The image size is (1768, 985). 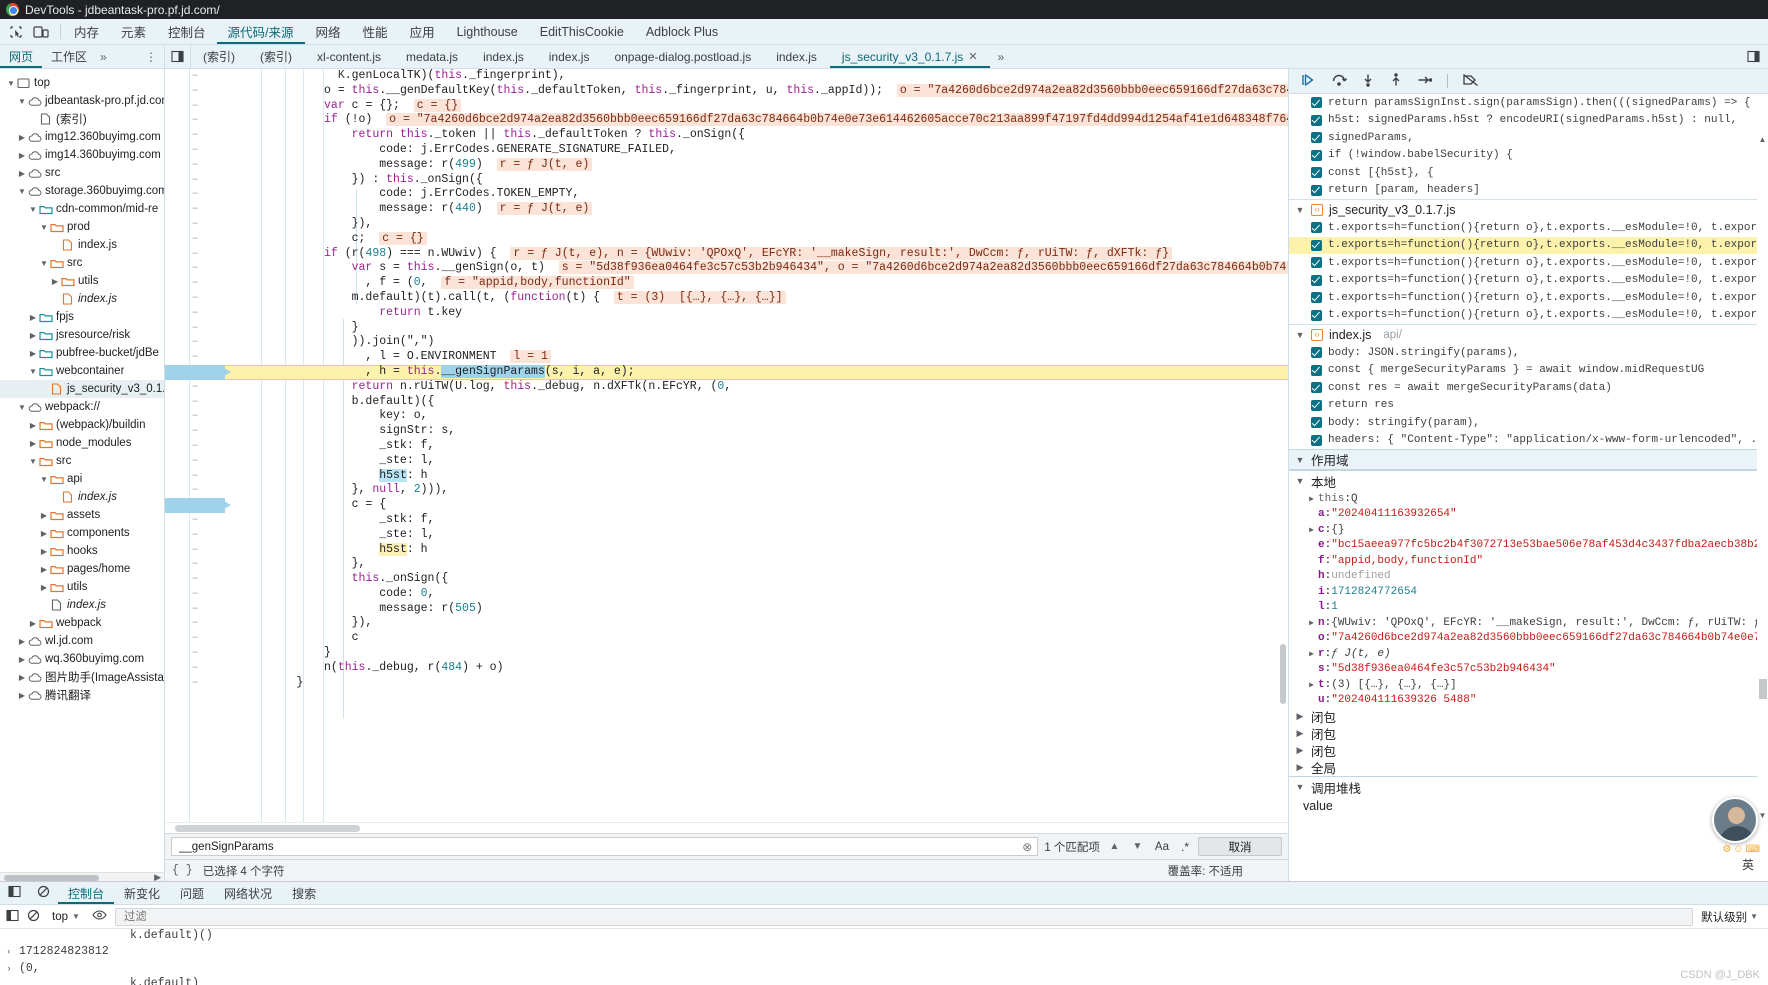 I want to click on code-line: – }, so click(x=726, y=653).